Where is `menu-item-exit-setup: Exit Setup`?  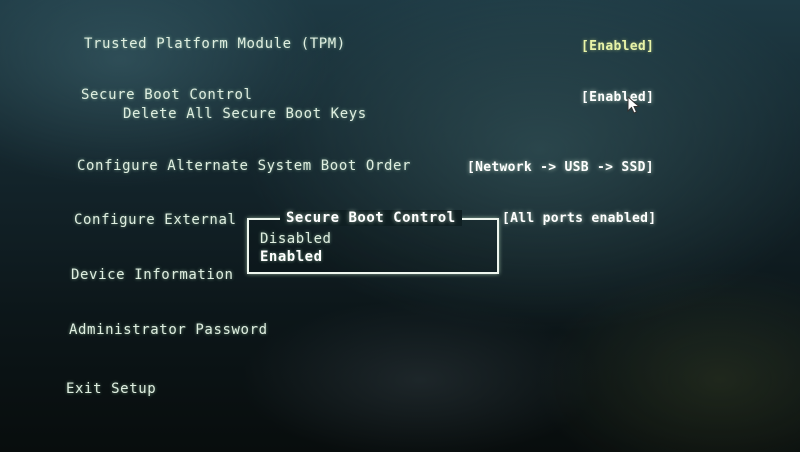 menu-item-exit-setup: Exit Setup is located at coordinates (111, 389).